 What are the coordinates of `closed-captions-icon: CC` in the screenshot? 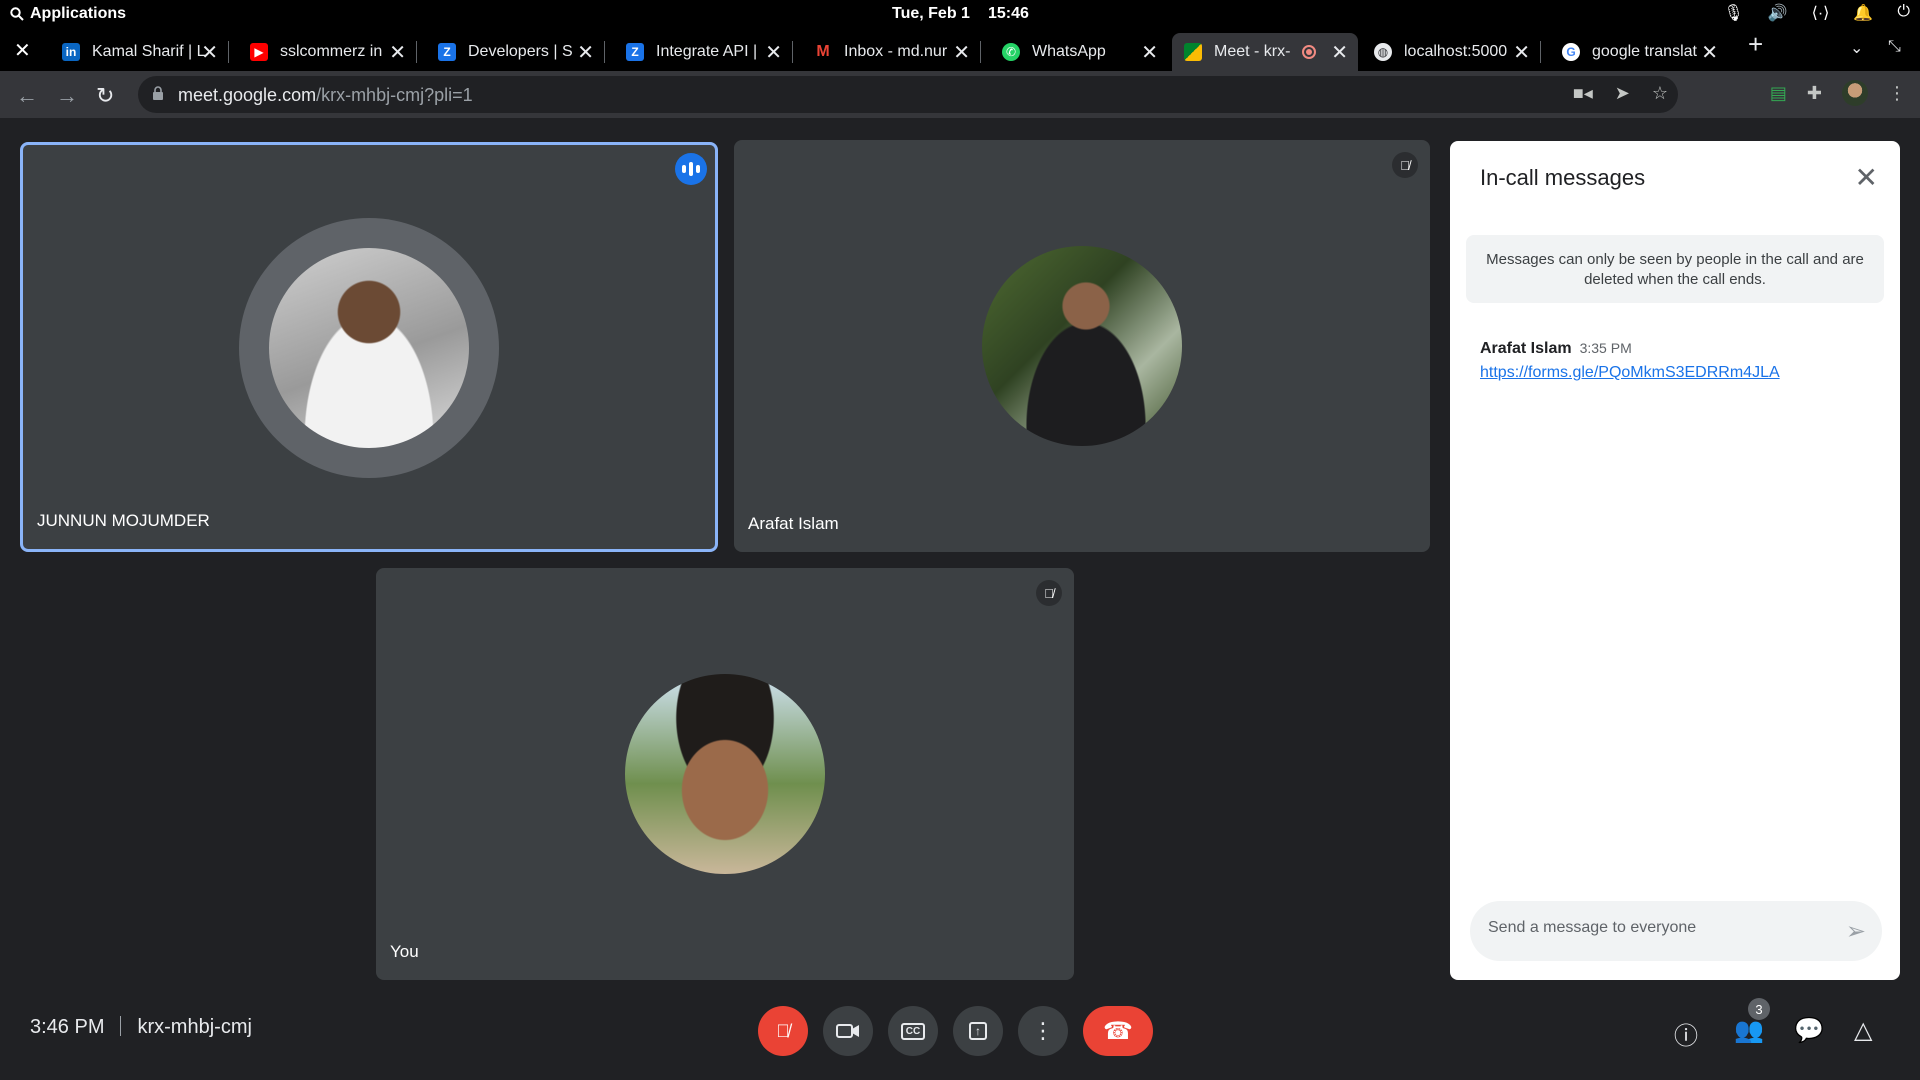 It's located at (913, 1031).